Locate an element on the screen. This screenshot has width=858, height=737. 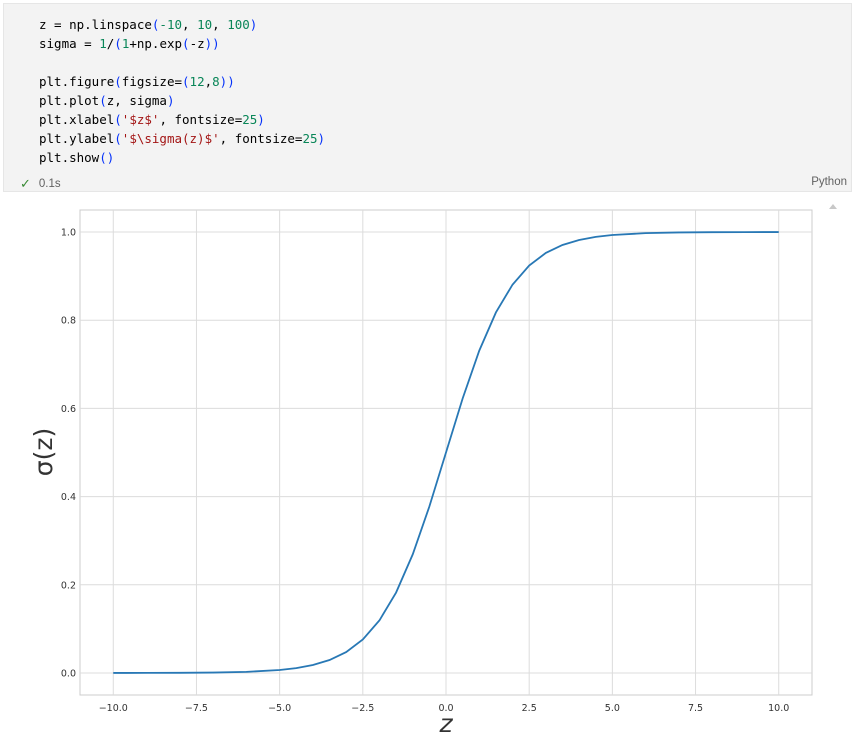
execution-time: 0.1s is located at coordinates (49, 184).